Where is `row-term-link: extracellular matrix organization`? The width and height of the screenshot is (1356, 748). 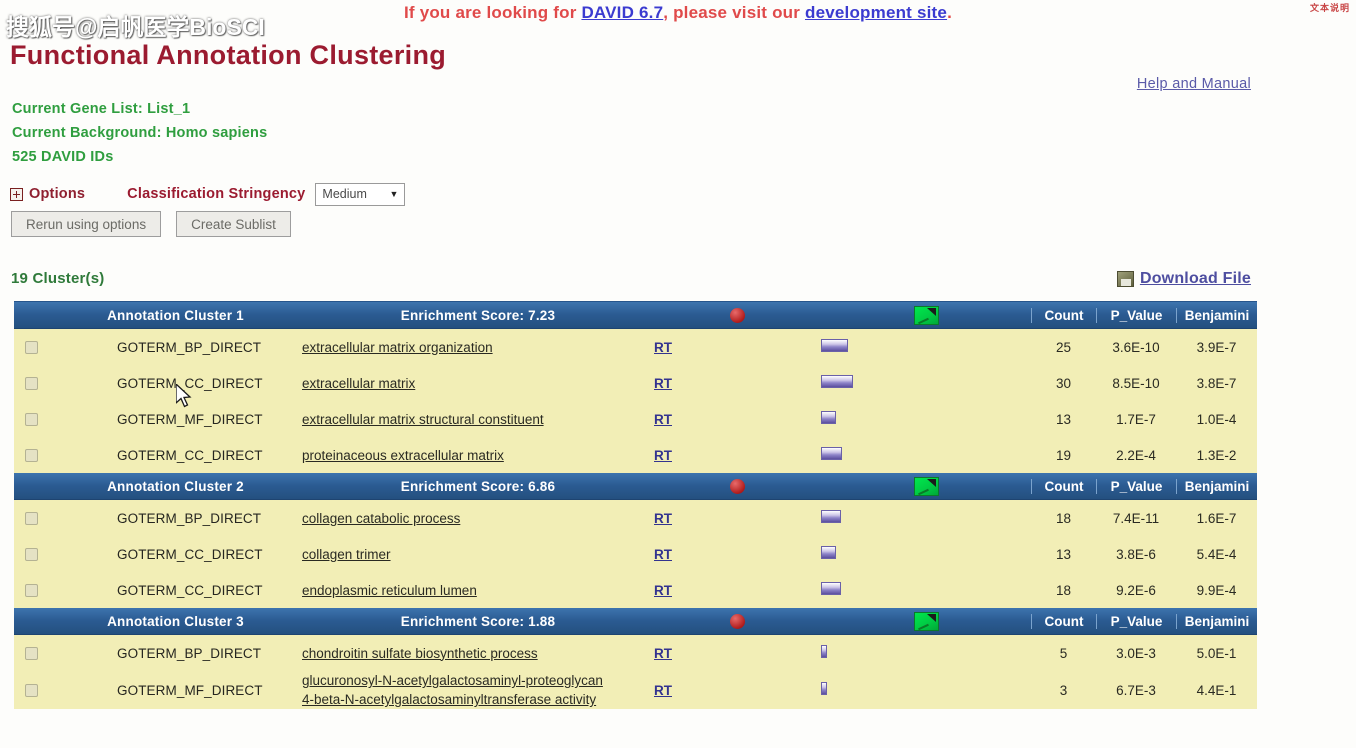
row-term-link: extracellular matrix organization is located at coordinates (397, 347).